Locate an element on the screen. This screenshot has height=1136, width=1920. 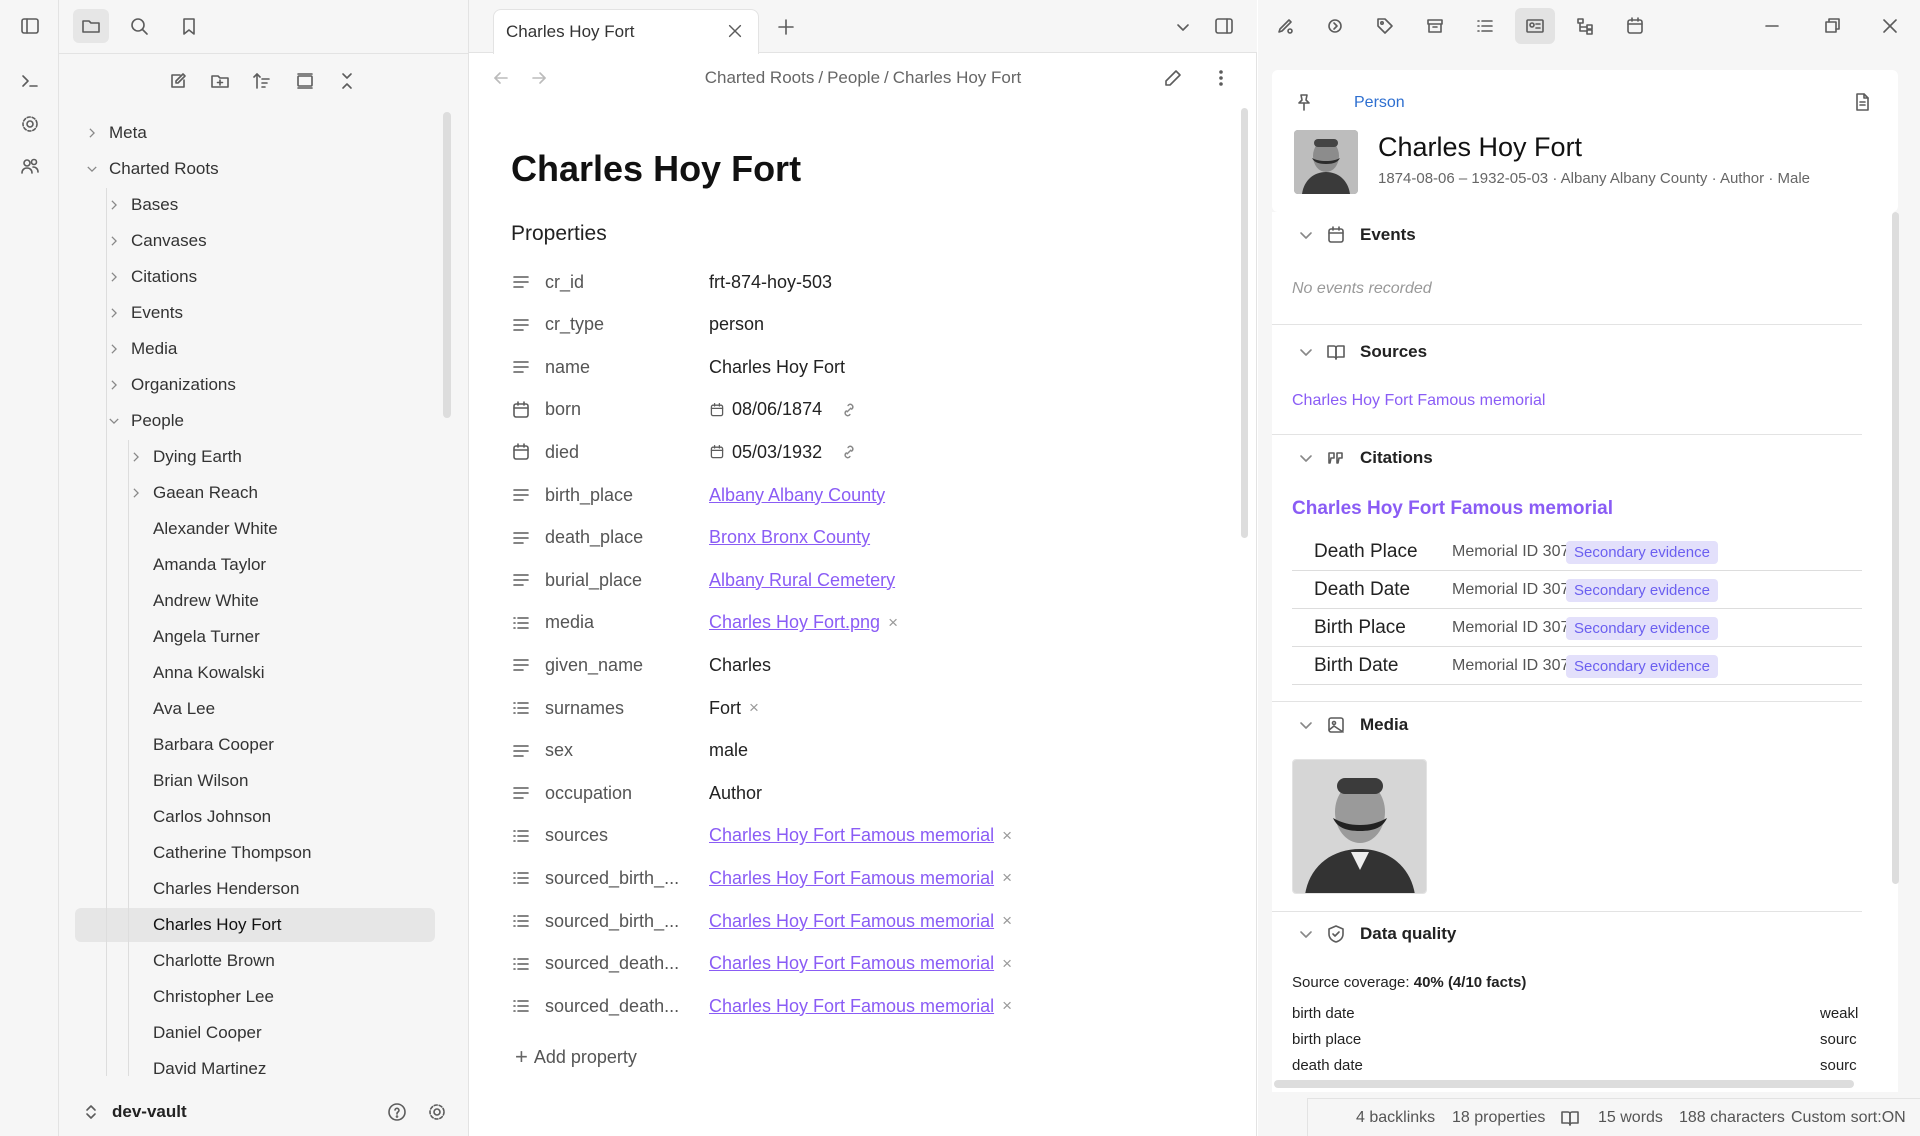
tree-file: Catherine Thompson is located at coordinates (255, 853).